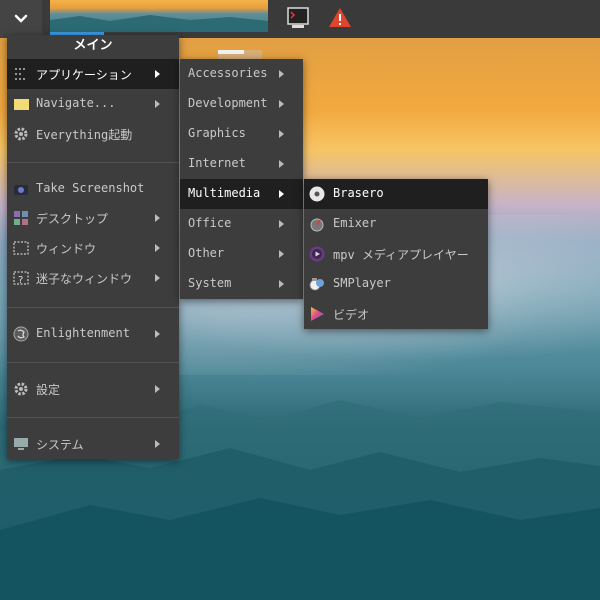 Image resolution: width=600 pixels, height=600 pixels. I want to click on folder-icon, so click(21, 104).